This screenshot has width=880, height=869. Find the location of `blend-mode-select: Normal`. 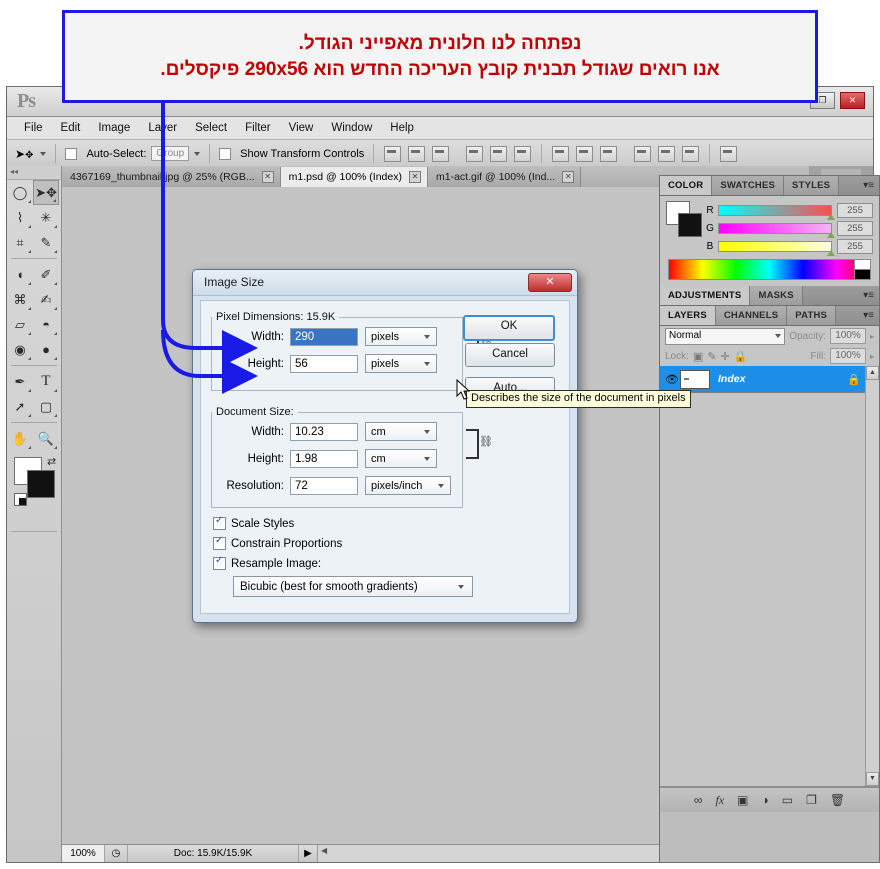

blend-mode-select: Normal is located at coordinates (725, 336).